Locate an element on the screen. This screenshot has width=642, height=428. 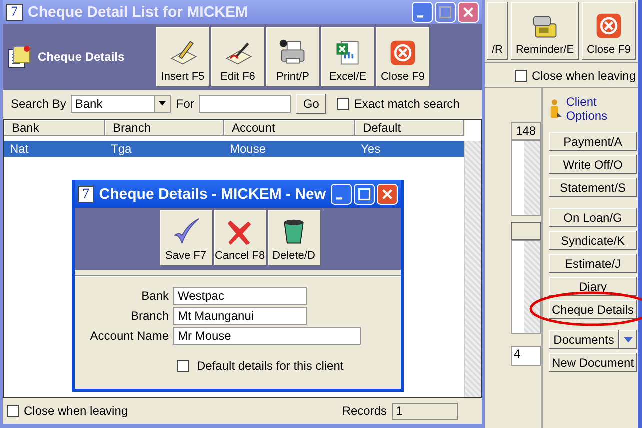
option-button: Syndicate/K is located at coordinates (593, 240).